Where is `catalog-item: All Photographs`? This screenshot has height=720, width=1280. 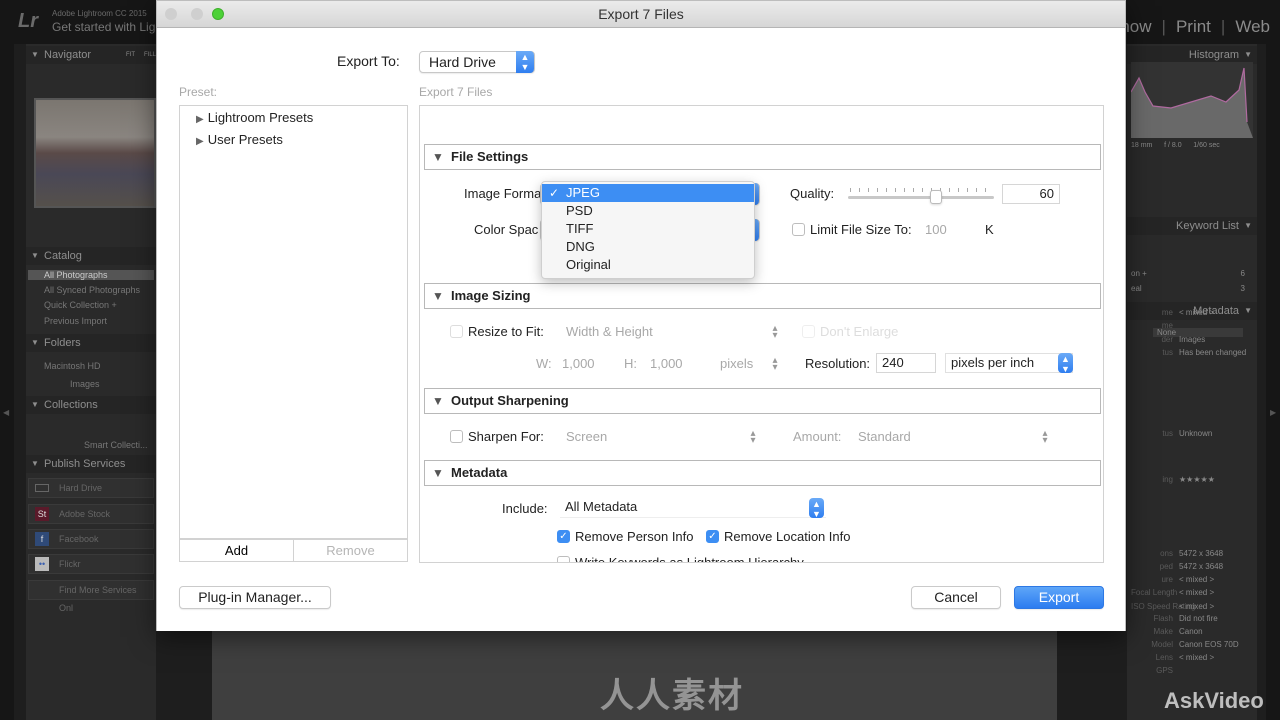 catalog-item: All Photographs is located at coordinates (91, 275).